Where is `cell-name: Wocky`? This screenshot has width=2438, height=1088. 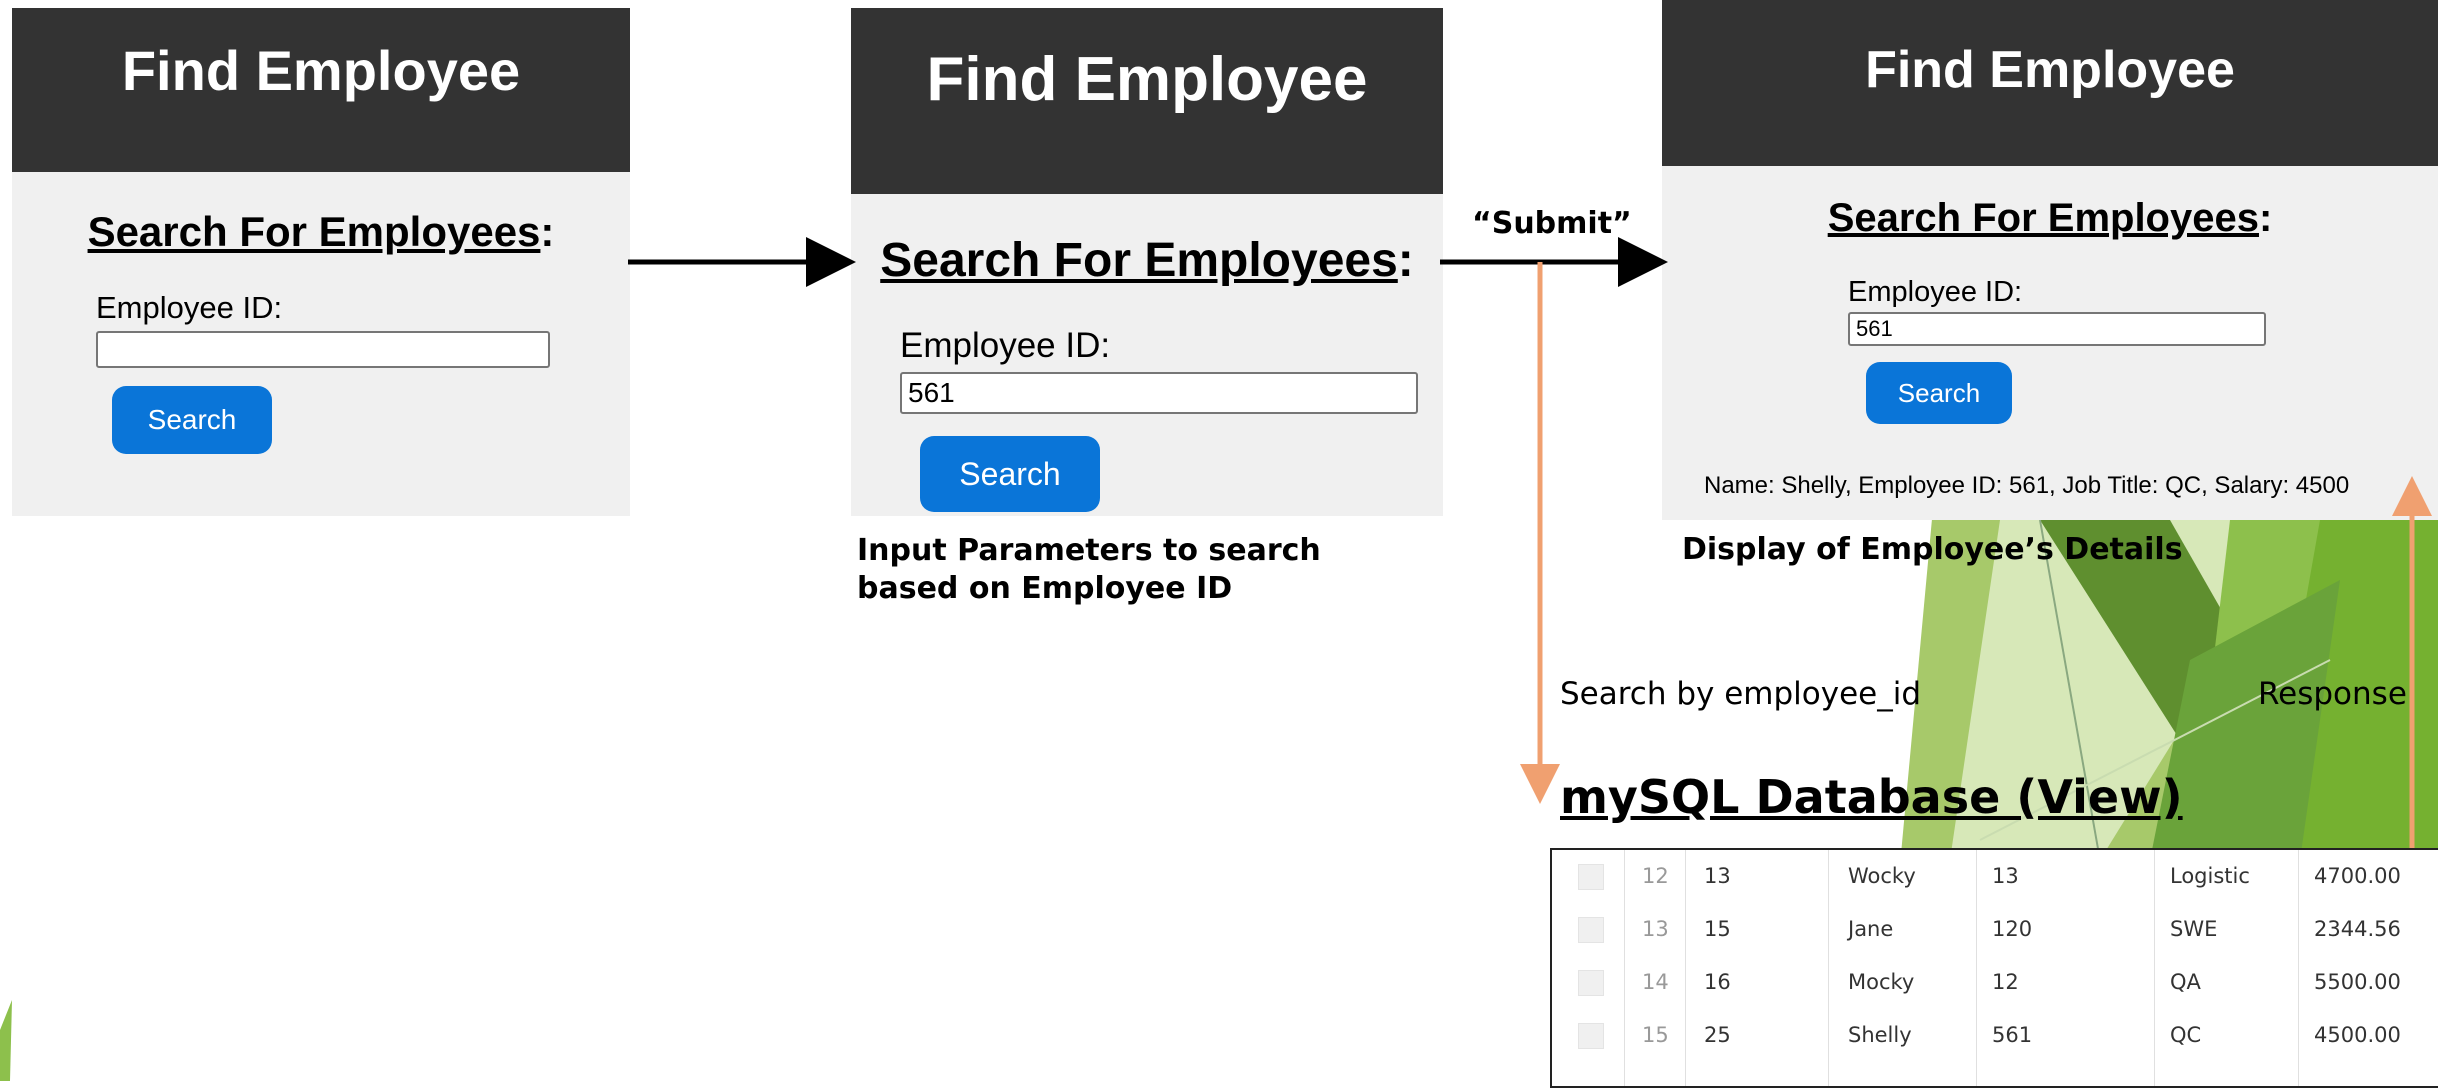 cell-name: Wocky is located at coordinates (1882, 876).